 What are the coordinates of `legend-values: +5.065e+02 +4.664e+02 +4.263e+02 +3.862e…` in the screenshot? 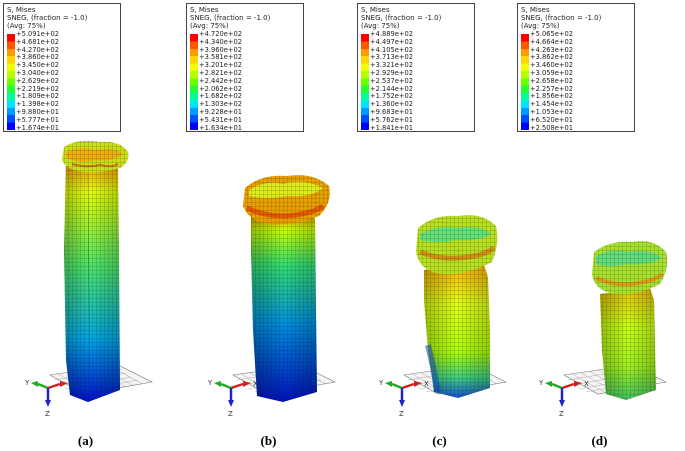 It's located at (551, 81).